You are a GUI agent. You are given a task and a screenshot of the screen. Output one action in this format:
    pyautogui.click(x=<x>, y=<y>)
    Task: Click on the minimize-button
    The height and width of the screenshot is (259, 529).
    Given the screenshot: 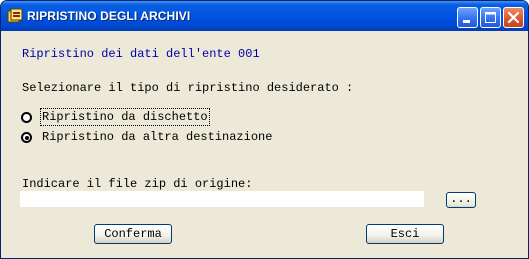 What is the action you would take?
    pyautogui.click(x=467, y=17)
    